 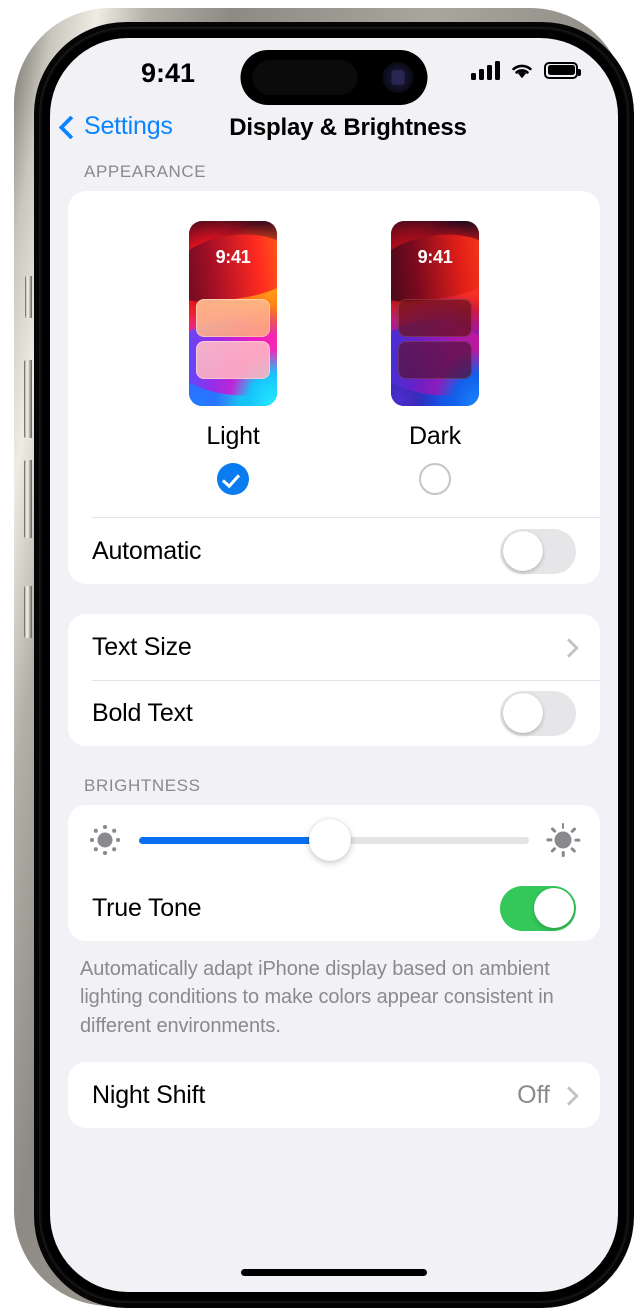 I want to click on text-size-label: Text Size, so click(x=142, y=646).